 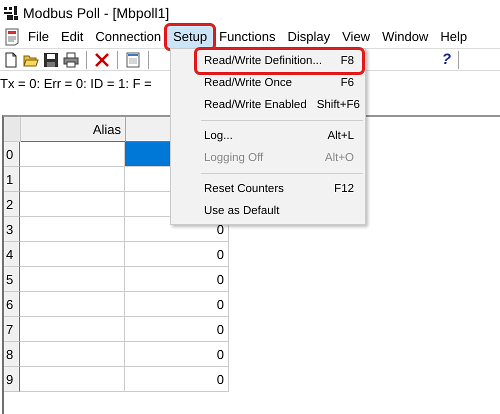 What do you see at coordinates (12, 279) in the screenshot?
I see `row-header: 5` at bounding box center [12, 279].